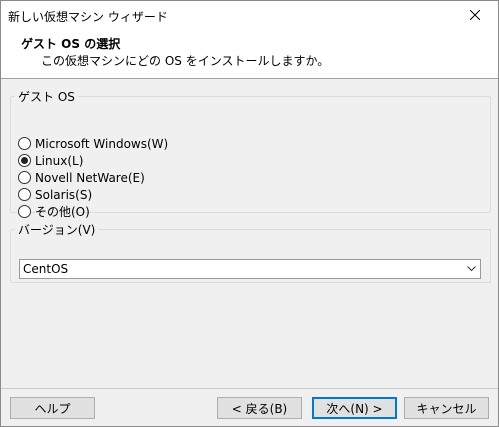 This screenshot has height=427, width=499. Describe the element at coordinates (471, 269) in the screenshot. I see `chevron-down-icon` at that location.